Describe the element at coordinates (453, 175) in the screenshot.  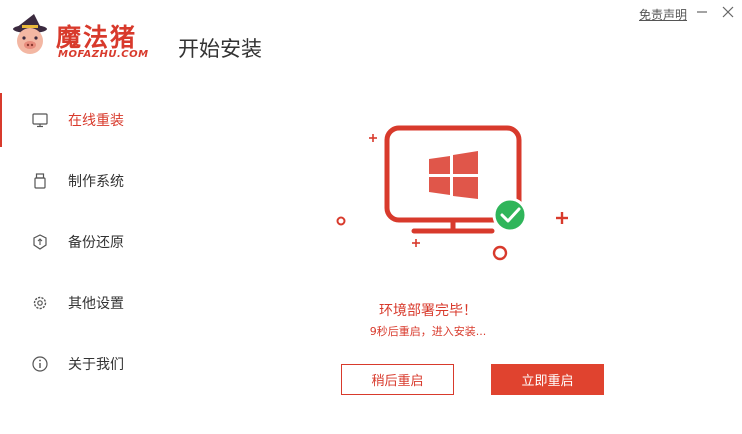
I see `windows-logo-icon` at that location.